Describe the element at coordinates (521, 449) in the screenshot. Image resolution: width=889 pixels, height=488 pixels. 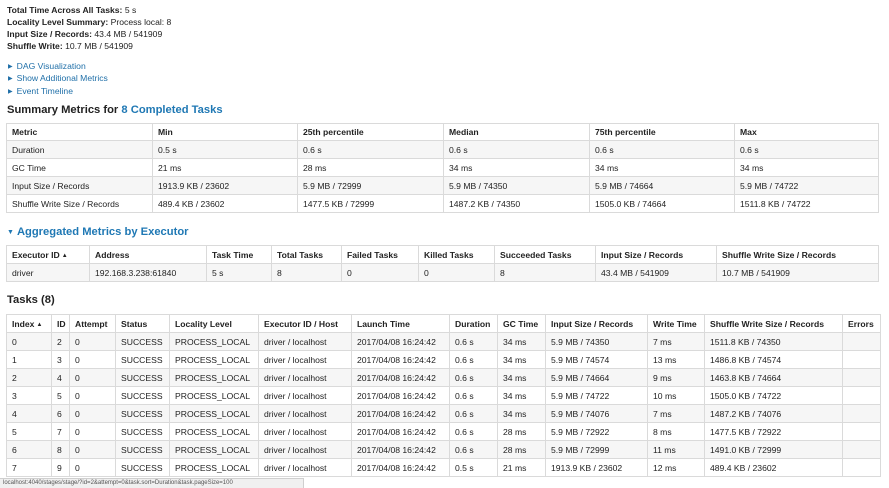
I see `tasks-cell-gc-time: 28 ms` at that location.